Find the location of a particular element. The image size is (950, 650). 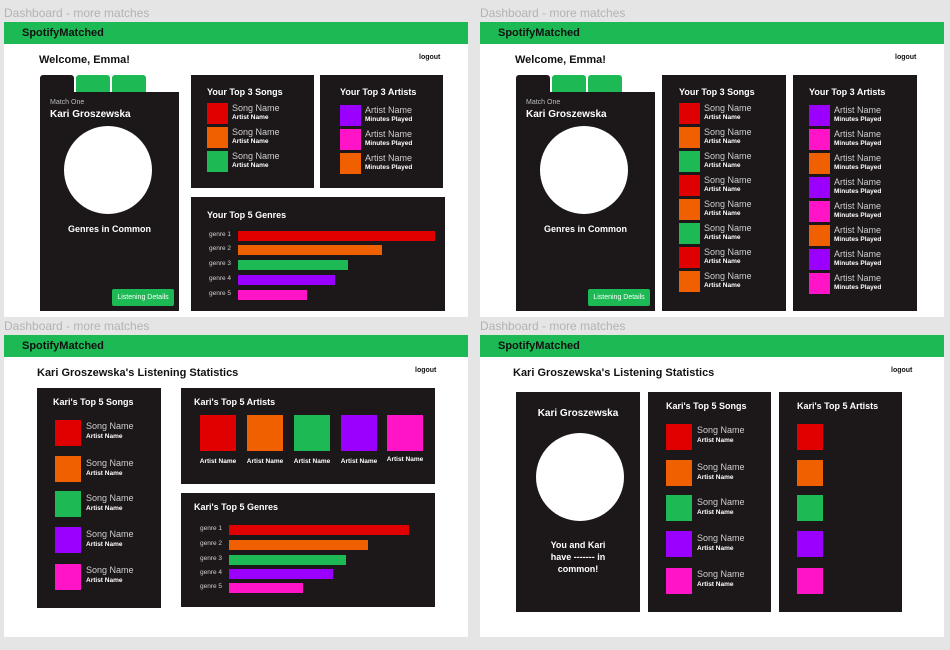

genre-label: genre 3 is located at coordinates (211, 558).